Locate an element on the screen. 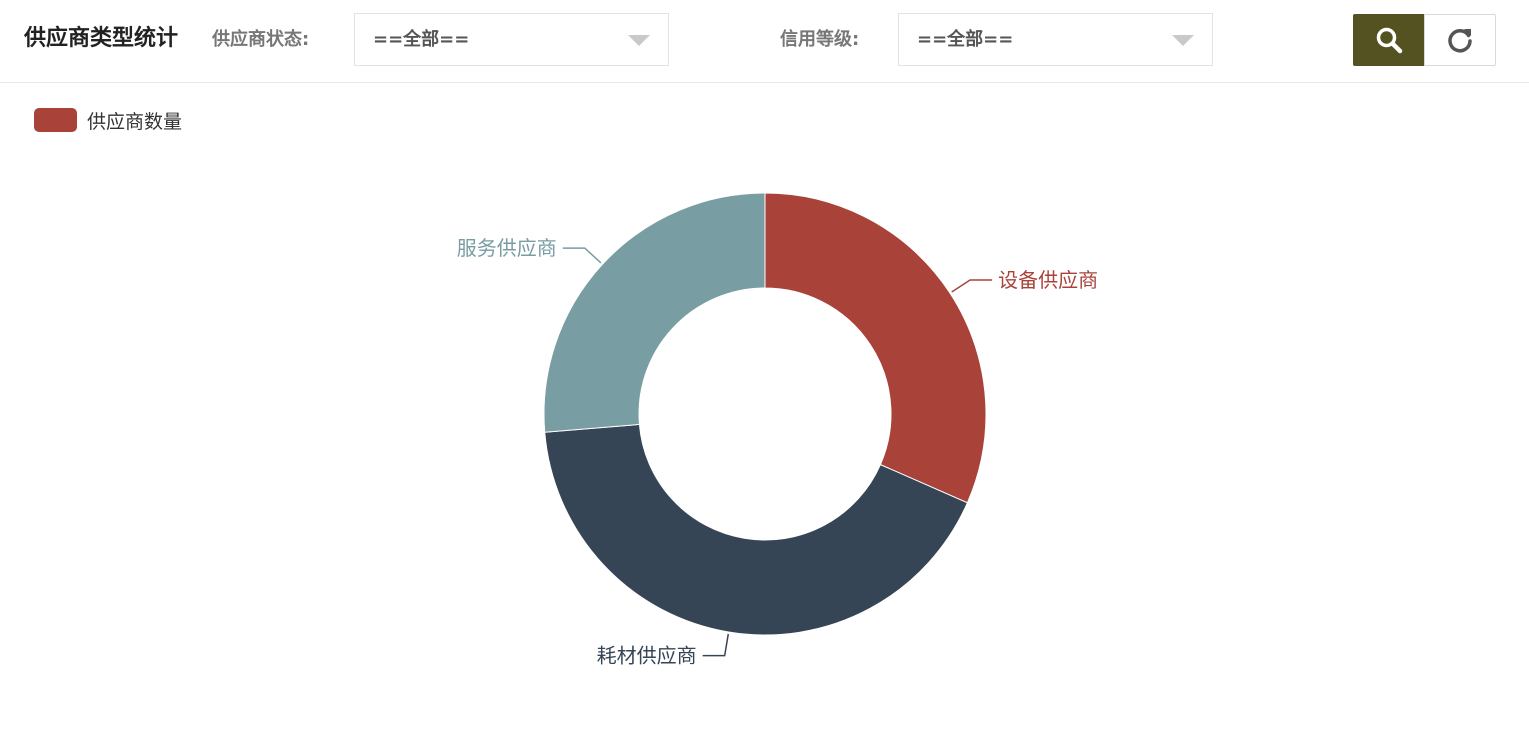 Image resolution: width=1529 pixels, height=745 pixels. search-icon is located at coordinates (1389, 40).